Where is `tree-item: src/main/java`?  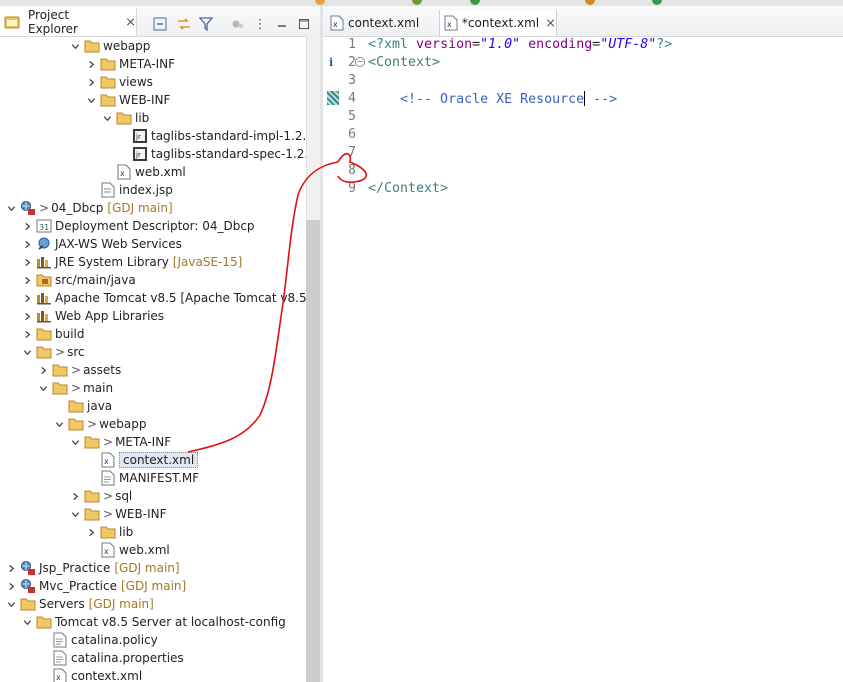
tree-item: src/main/java is located at coordinates (79, 280).